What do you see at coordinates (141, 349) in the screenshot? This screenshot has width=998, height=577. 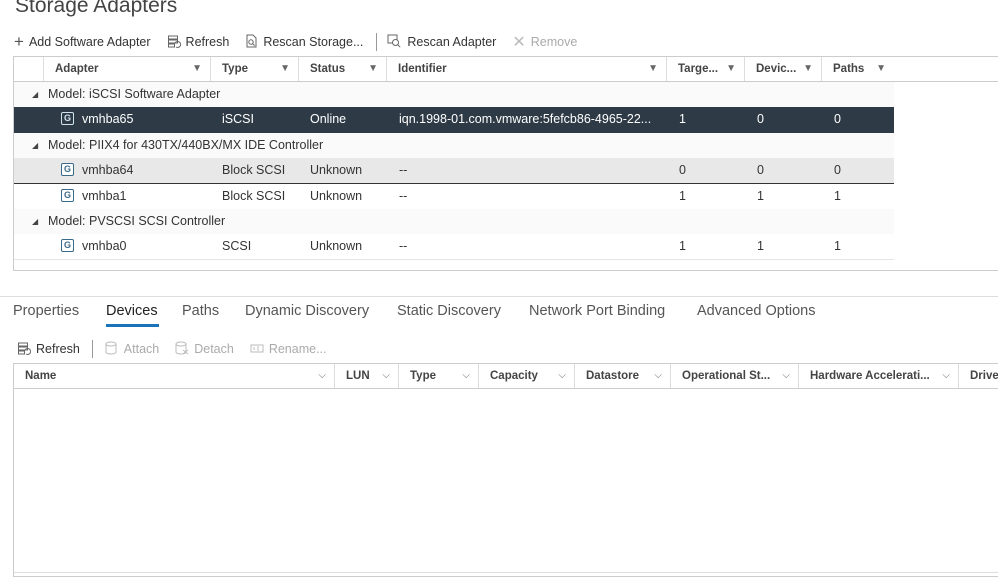 I see `attach-label: Attach` at bounding box center [141, 349].